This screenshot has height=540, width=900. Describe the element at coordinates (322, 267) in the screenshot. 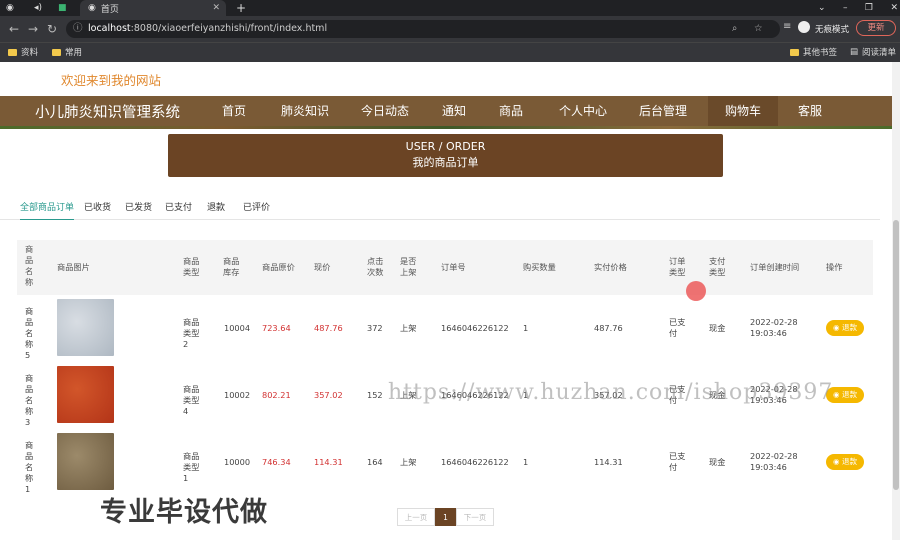

I see `th-price: 现价` at that location.